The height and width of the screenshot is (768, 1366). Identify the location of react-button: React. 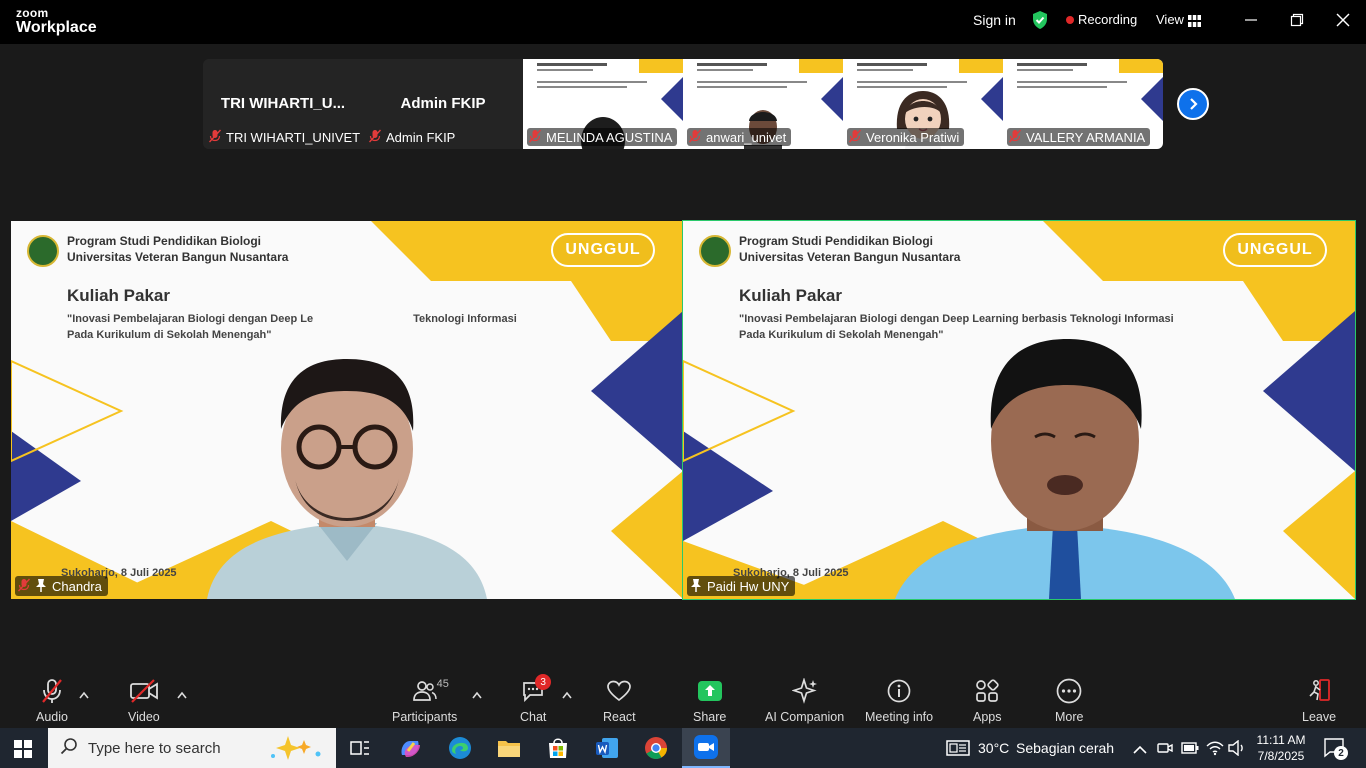
(619, 701).